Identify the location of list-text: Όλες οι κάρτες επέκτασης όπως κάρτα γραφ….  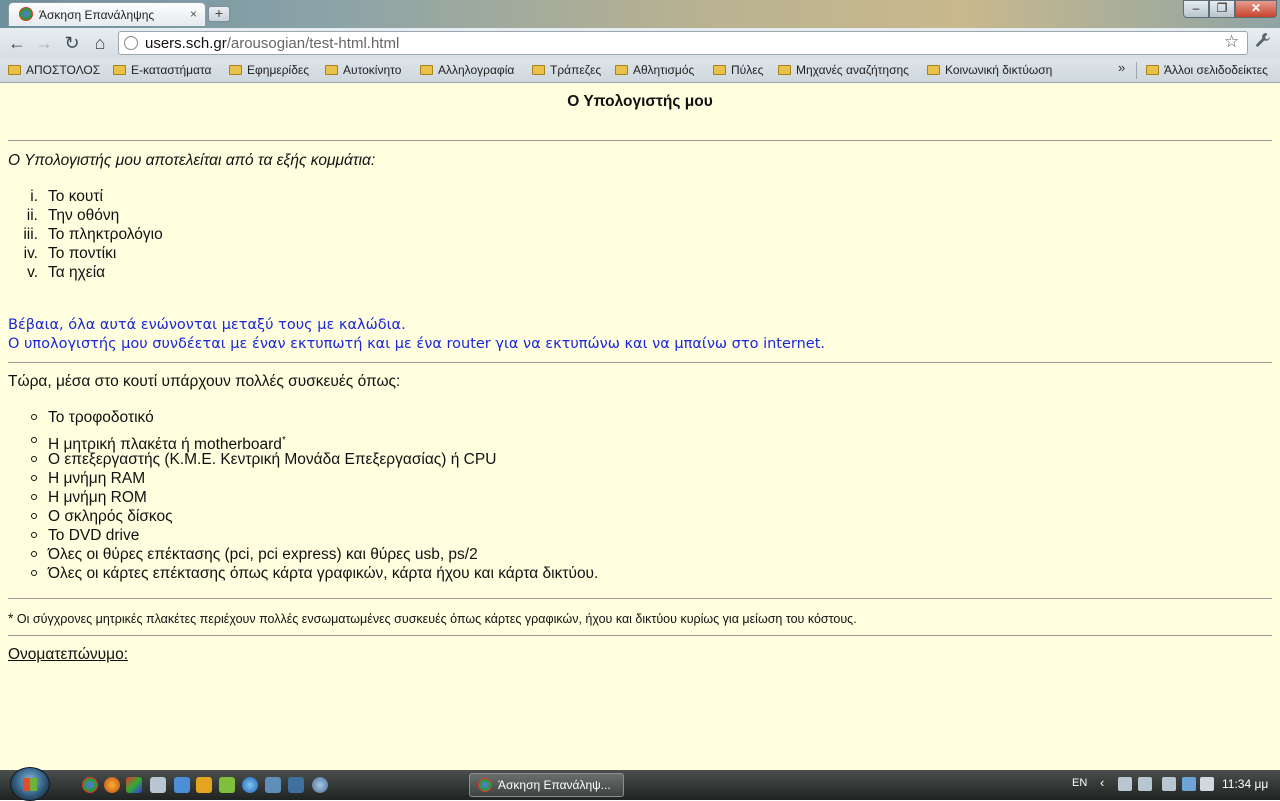
(323, 573).